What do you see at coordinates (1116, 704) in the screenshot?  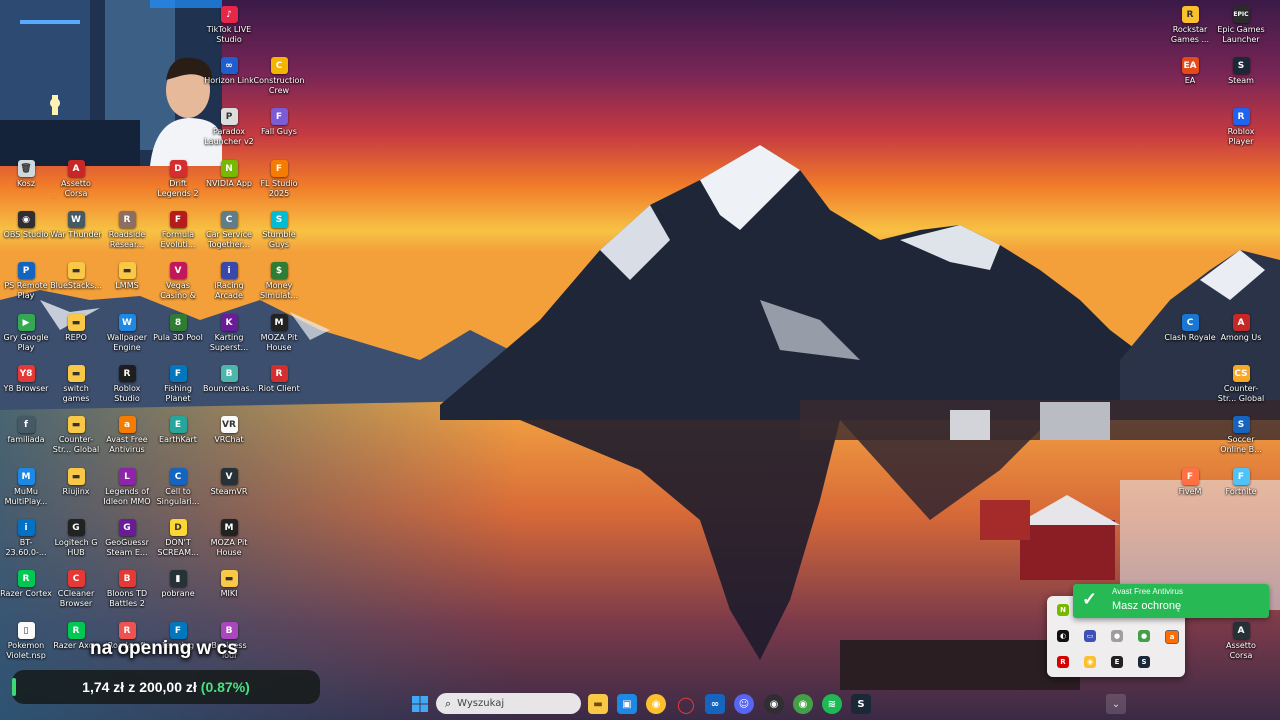 I see `show-hidden-icons-button: ⌄` at bounding box center [1116, 704].